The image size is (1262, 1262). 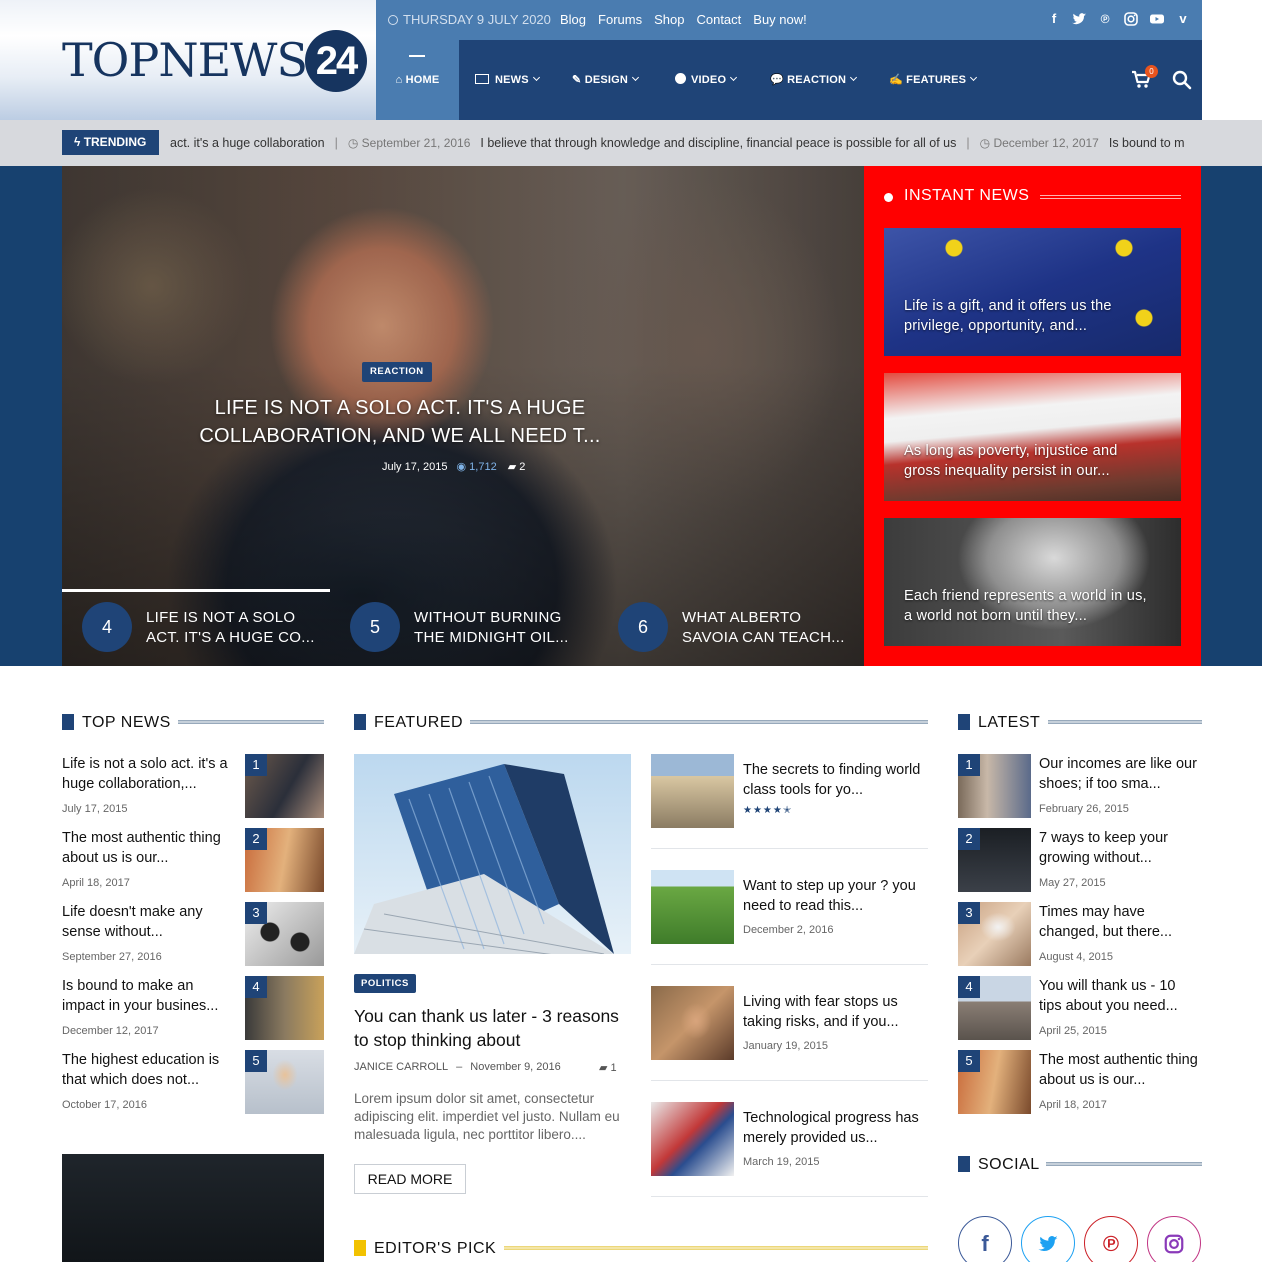 What do you see at coordinates (461, 467) in the screenshot?
I see `eye-icon: ◉` at bounding box center [461, 467].